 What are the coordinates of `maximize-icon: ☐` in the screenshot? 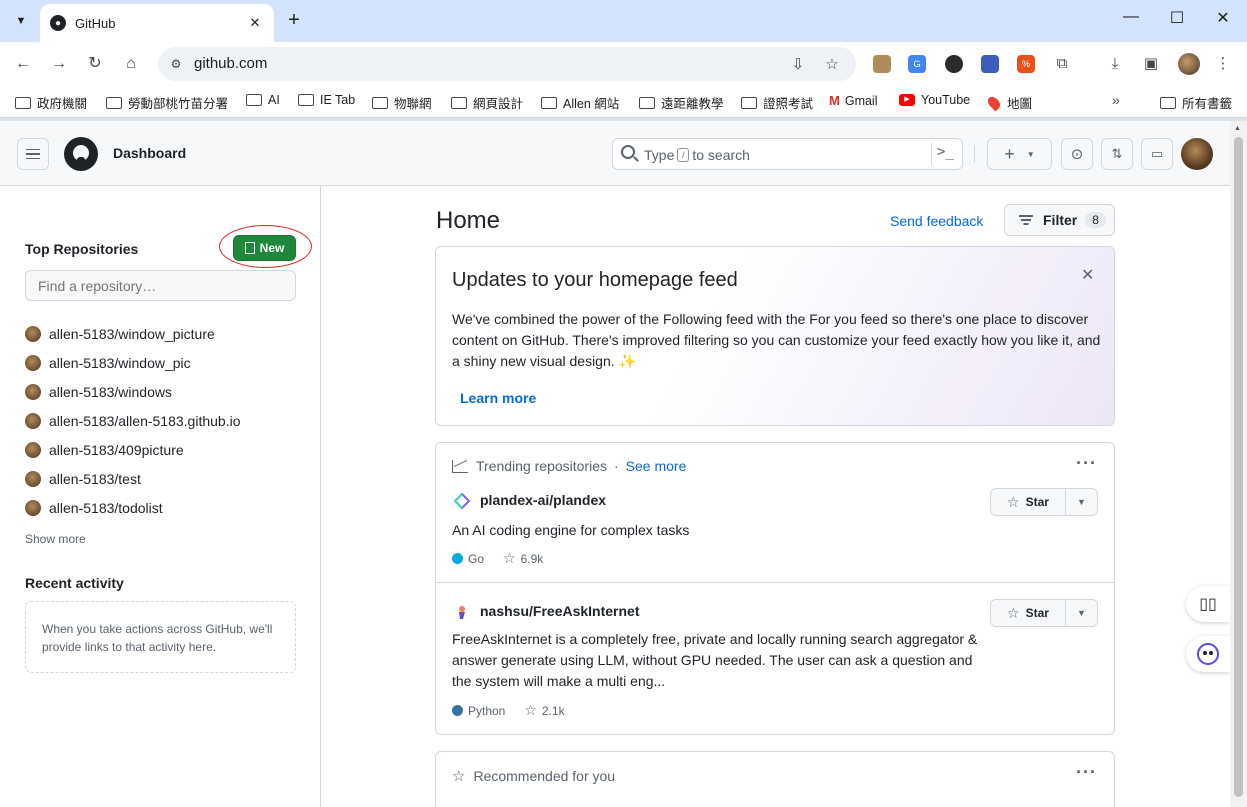 It's located at (1177, 20).